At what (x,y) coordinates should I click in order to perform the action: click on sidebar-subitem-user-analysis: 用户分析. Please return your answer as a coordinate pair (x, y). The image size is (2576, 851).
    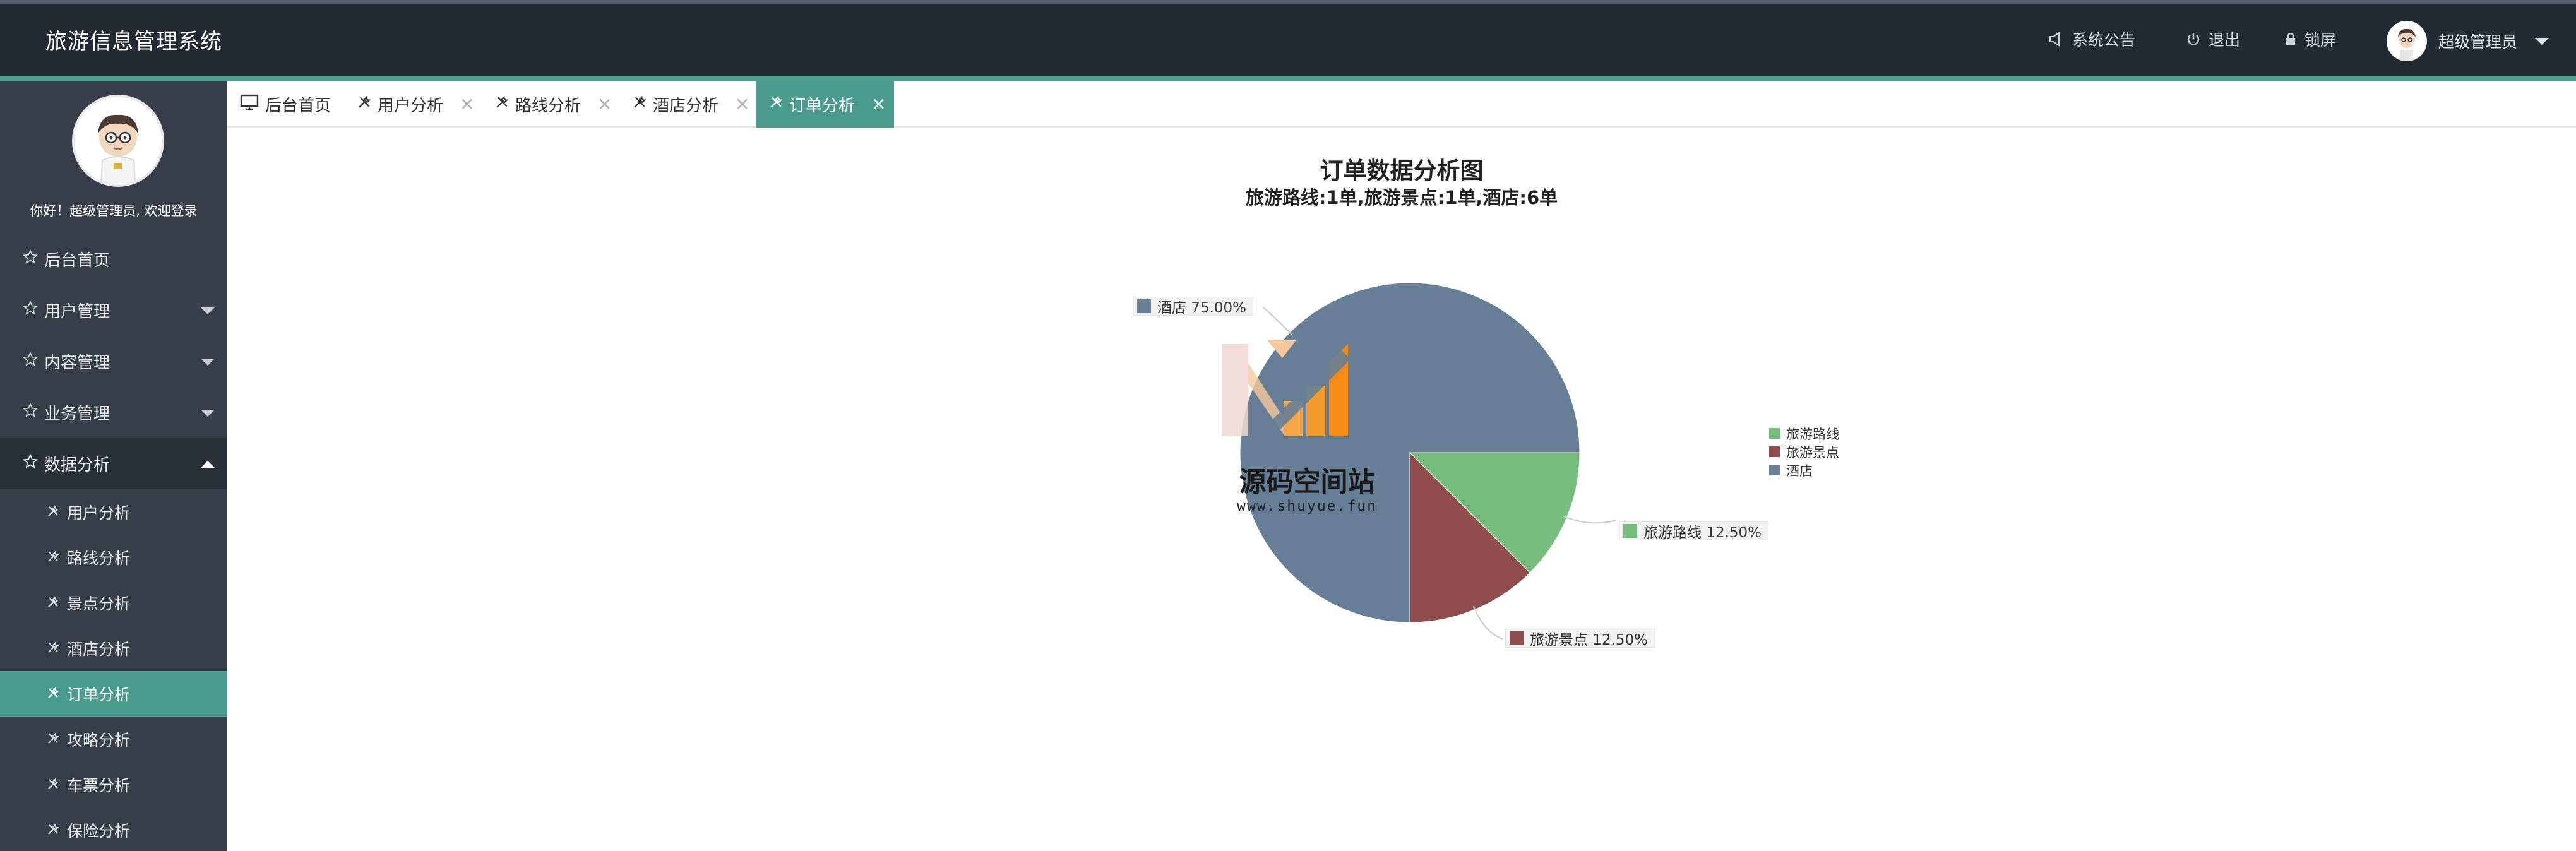
    Looking at the image, I should click on (113, 512).